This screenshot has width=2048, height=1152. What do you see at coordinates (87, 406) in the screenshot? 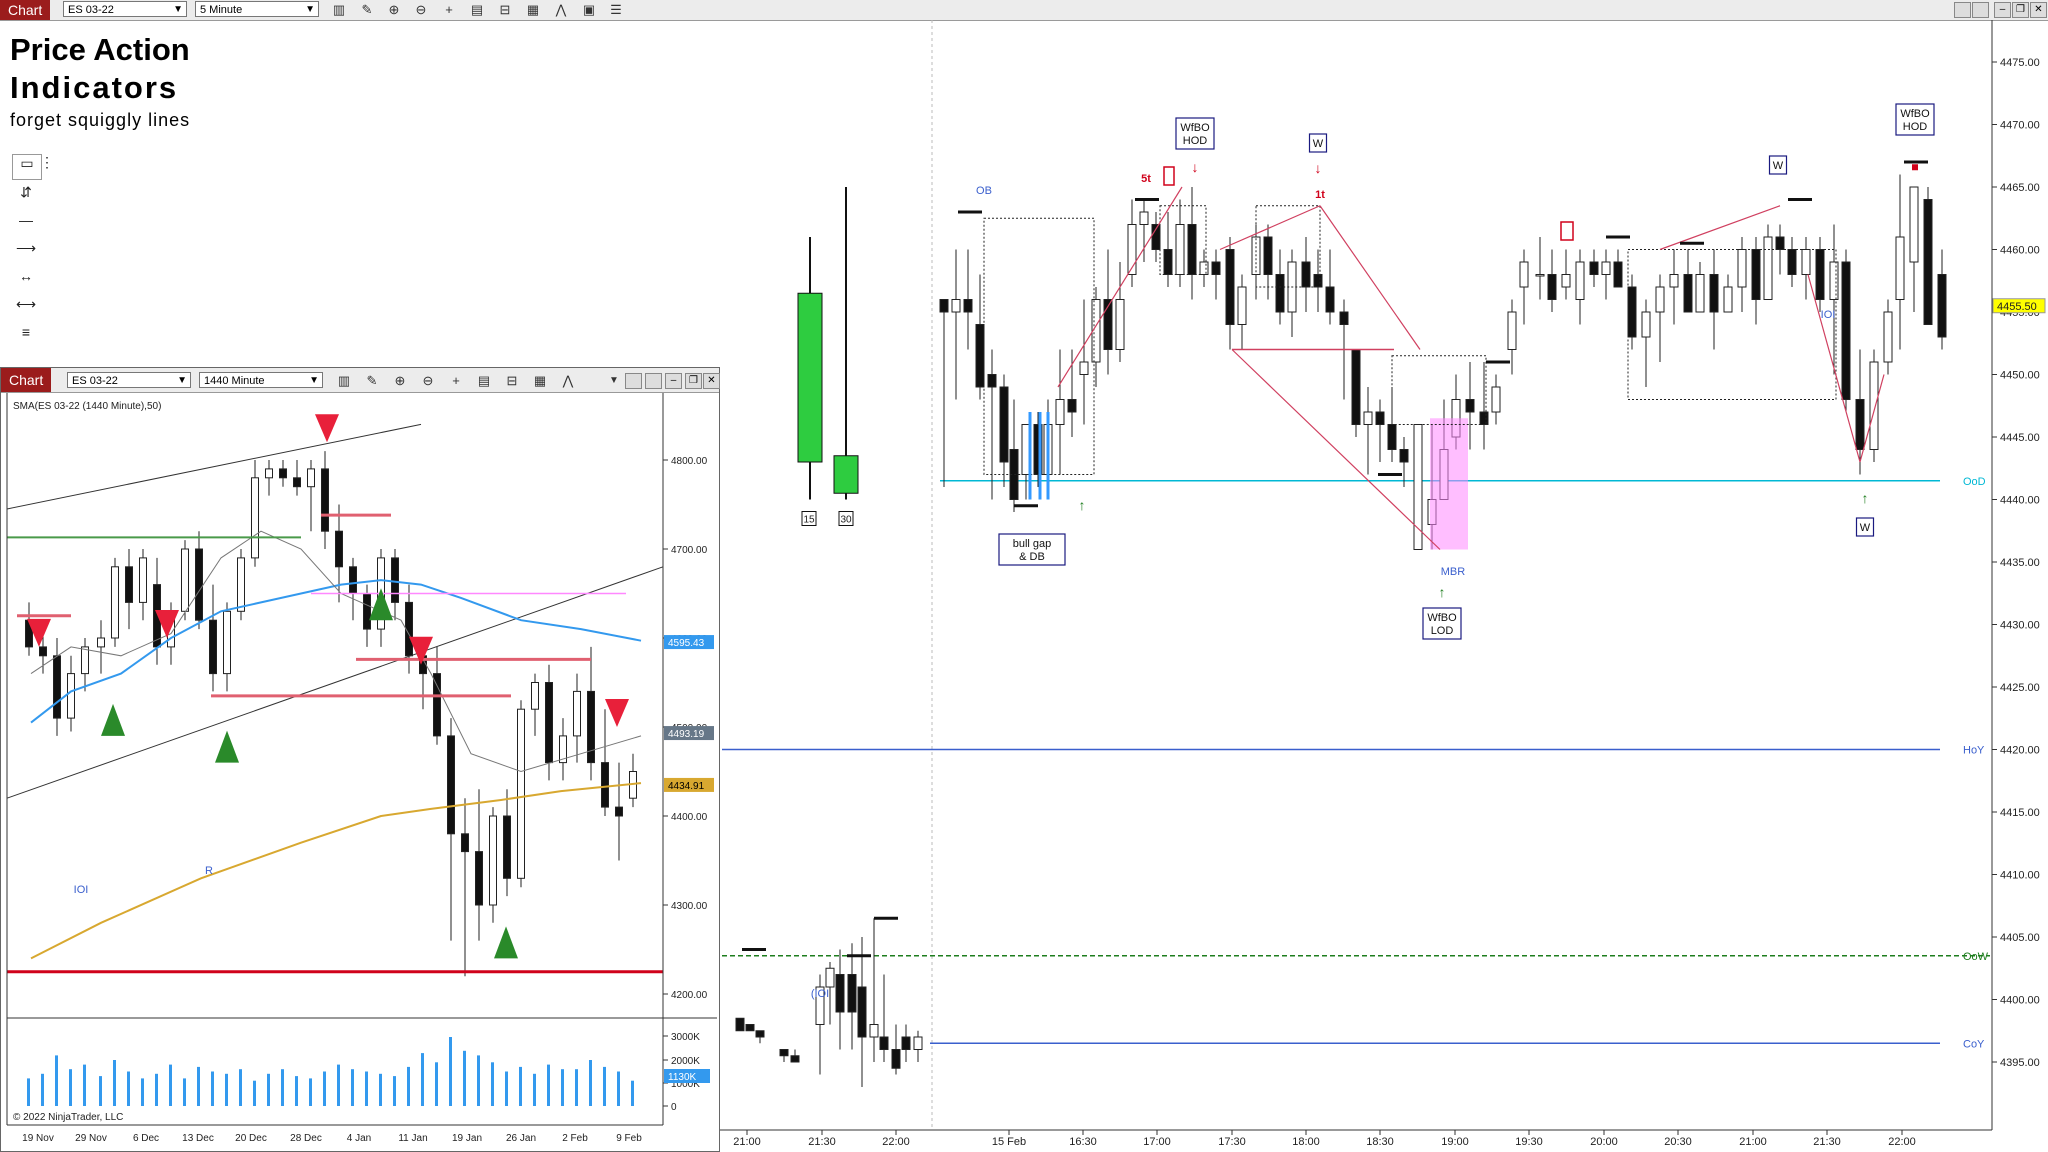
I see `indicator-label: SMA(ES 03-22 (1440 Minute),50)` at bounding box center [87, 406].